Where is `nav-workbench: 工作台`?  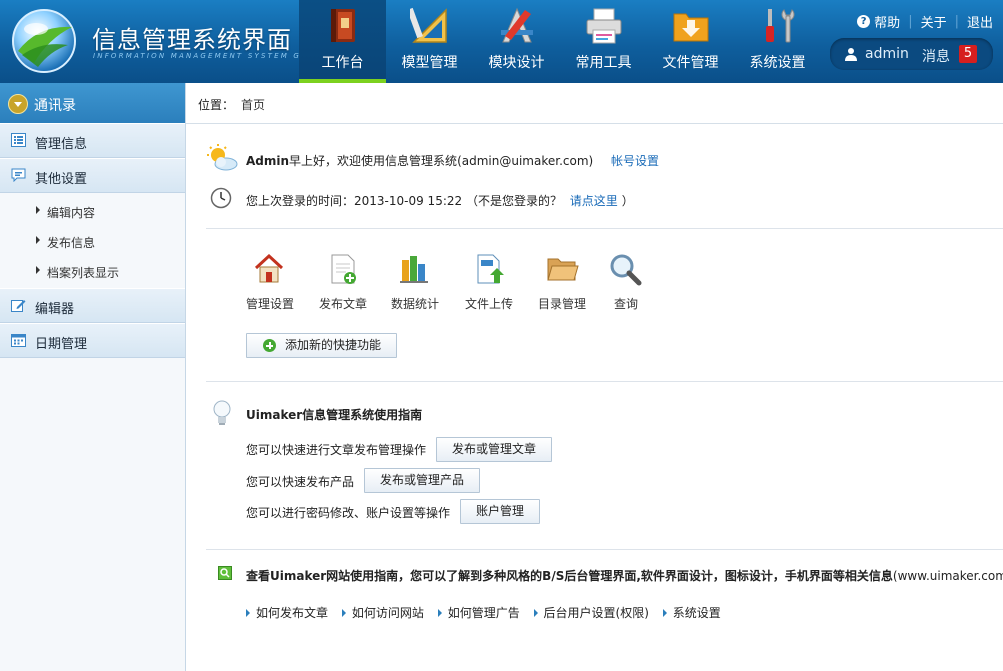
nav-workbench: 工作台 is located at coordinates (342, 41).